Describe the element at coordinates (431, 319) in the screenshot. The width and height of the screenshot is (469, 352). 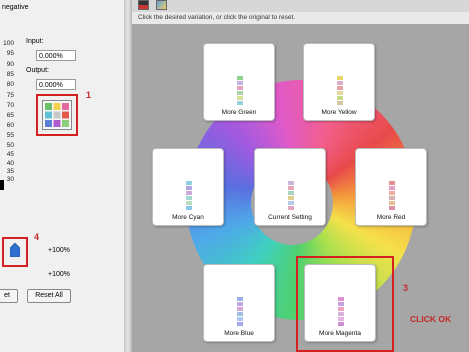
I see `click-ok-annotation: CLICK OK` at that location.